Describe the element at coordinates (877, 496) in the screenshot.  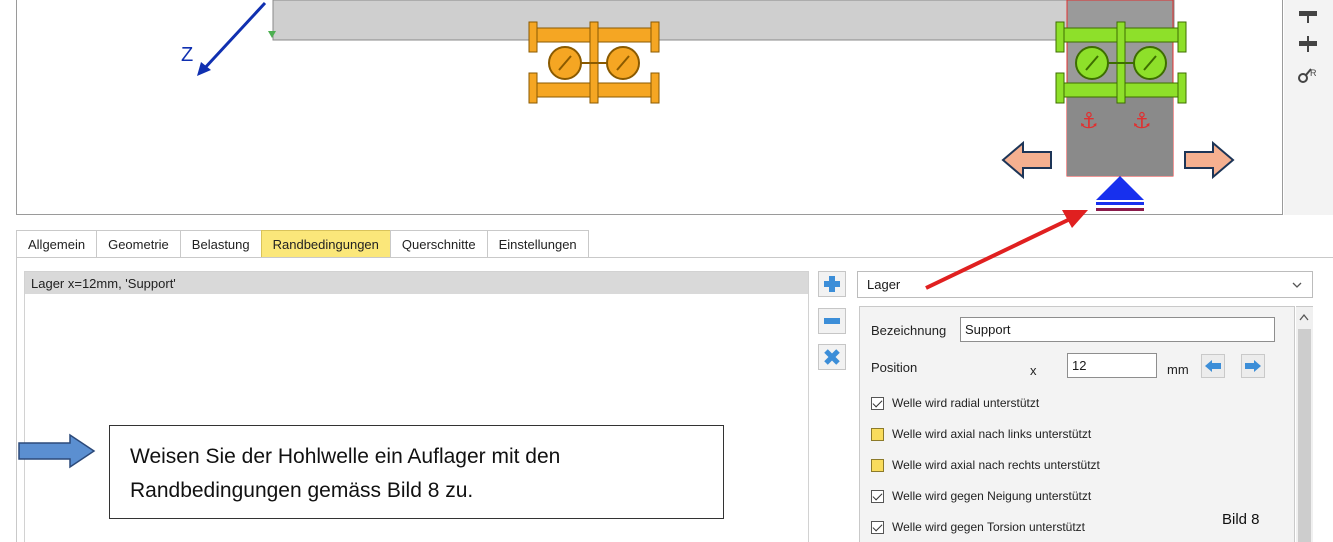
I see `checkbox-neigung` at that location.